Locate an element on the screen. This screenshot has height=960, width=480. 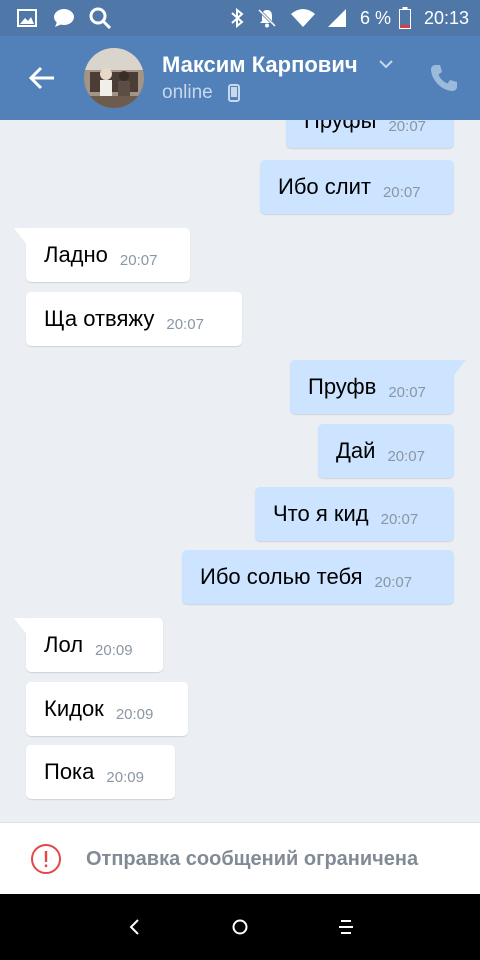
chevron-down-icon is located at coordinates (386, 64).